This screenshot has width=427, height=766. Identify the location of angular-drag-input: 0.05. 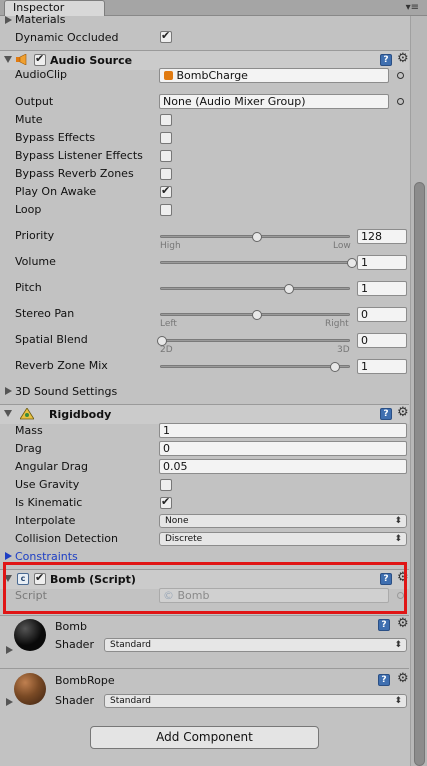
(283, 466).